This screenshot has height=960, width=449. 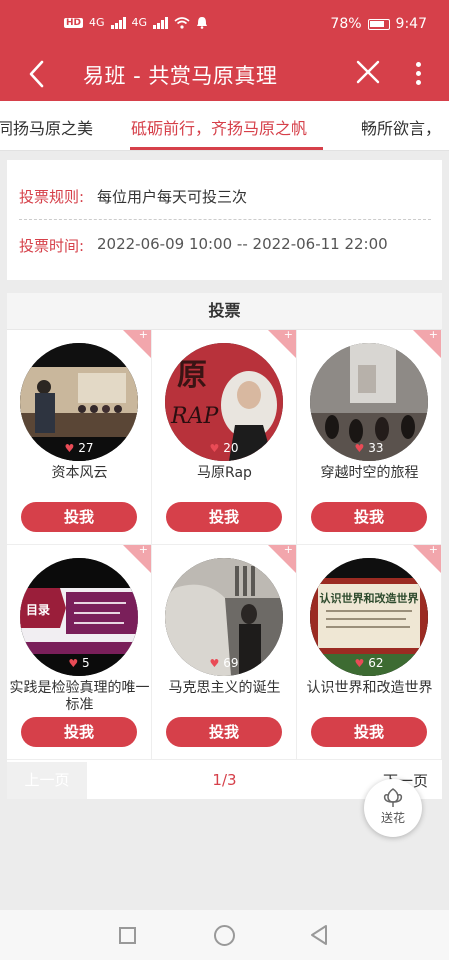 I want to click on item-name: 马克思主义的诞生, so click(x=224, y=688).